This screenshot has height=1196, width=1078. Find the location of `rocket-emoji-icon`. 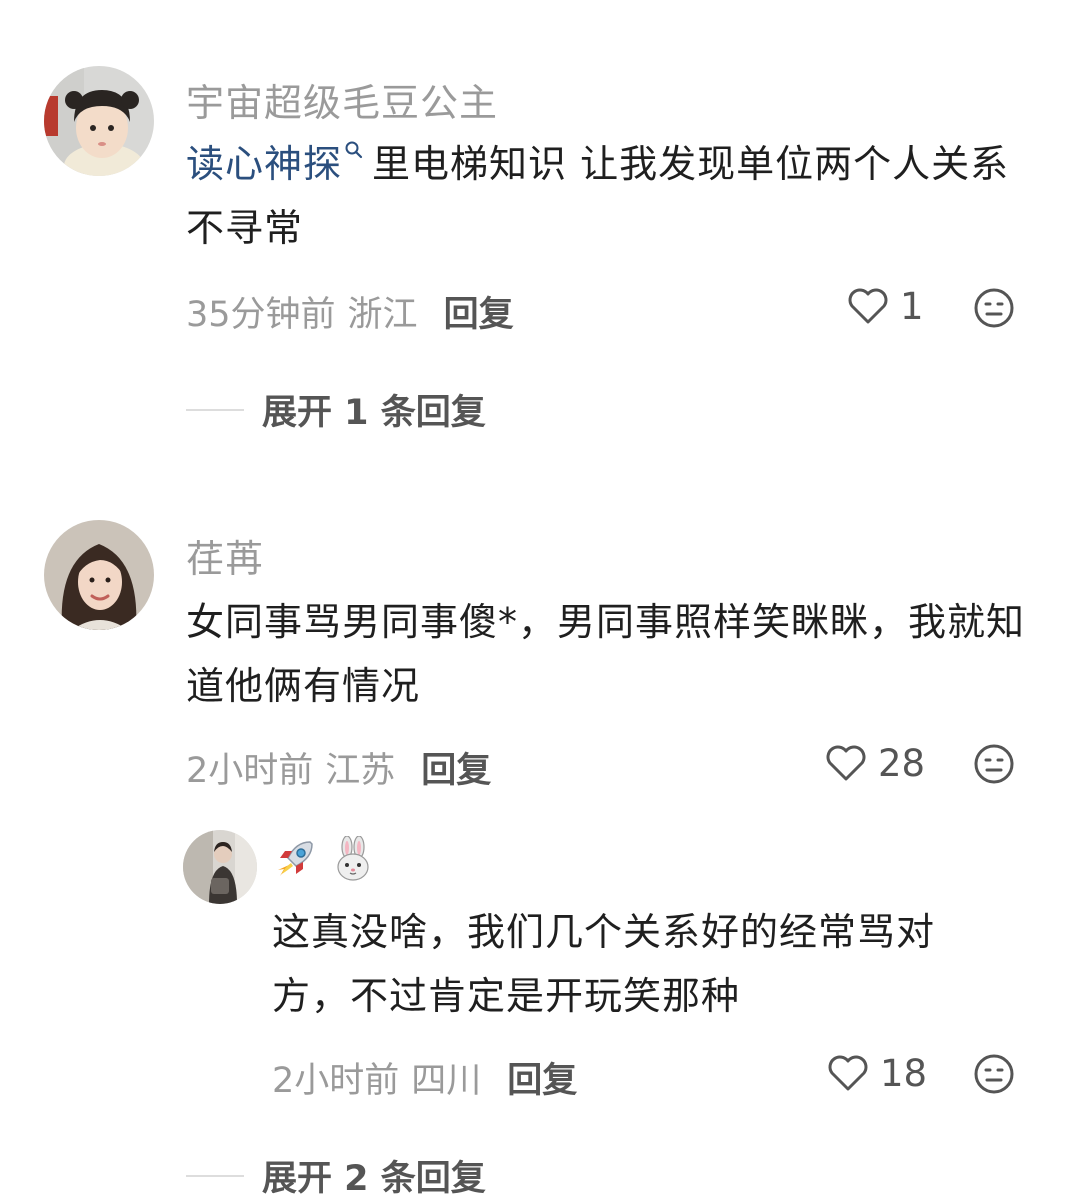

rocket-emoji-icon is located at coordinates (295, 858).